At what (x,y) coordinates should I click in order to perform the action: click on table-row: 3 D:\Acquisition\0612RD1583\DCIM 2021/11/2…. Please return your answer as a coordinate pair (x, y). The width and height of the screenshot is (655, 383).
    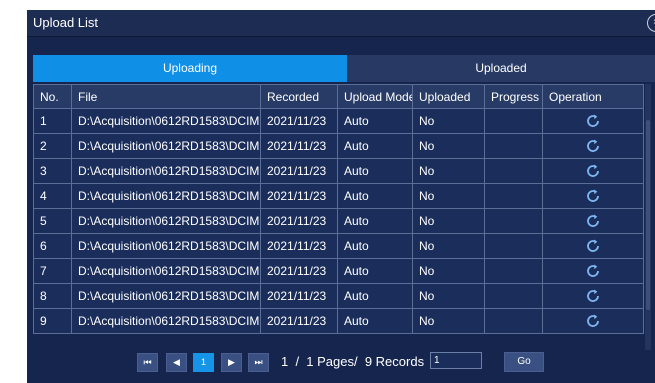
    Looking at the image, I should click on (338, 171).